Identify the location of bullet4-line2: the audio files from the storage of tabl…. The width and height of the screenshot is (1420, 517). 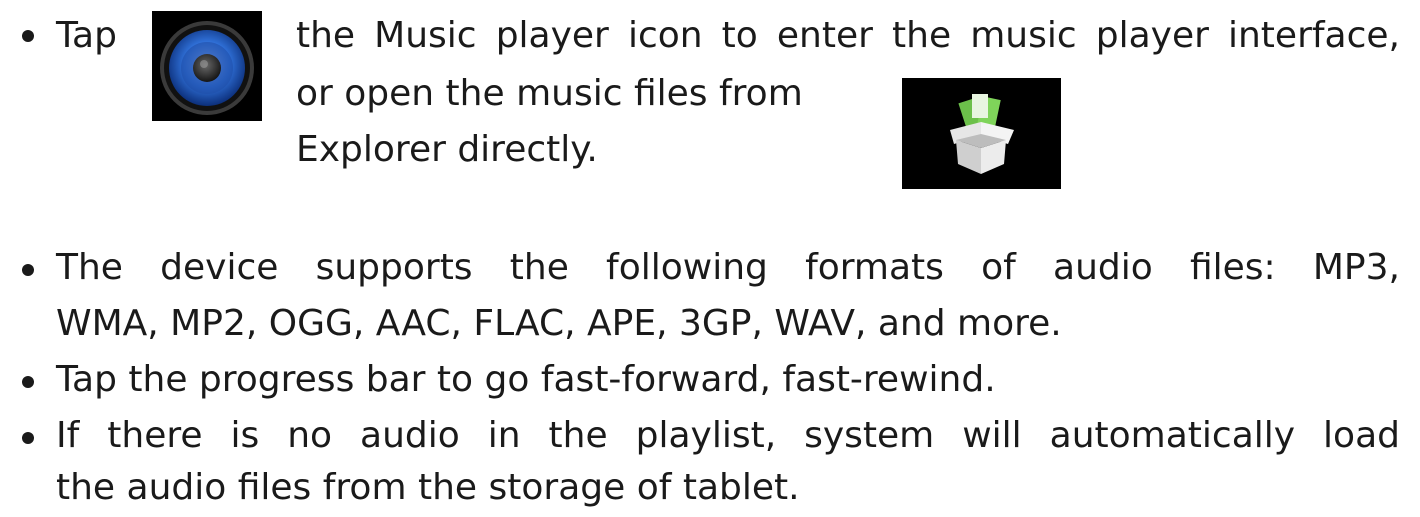
(428, 487).